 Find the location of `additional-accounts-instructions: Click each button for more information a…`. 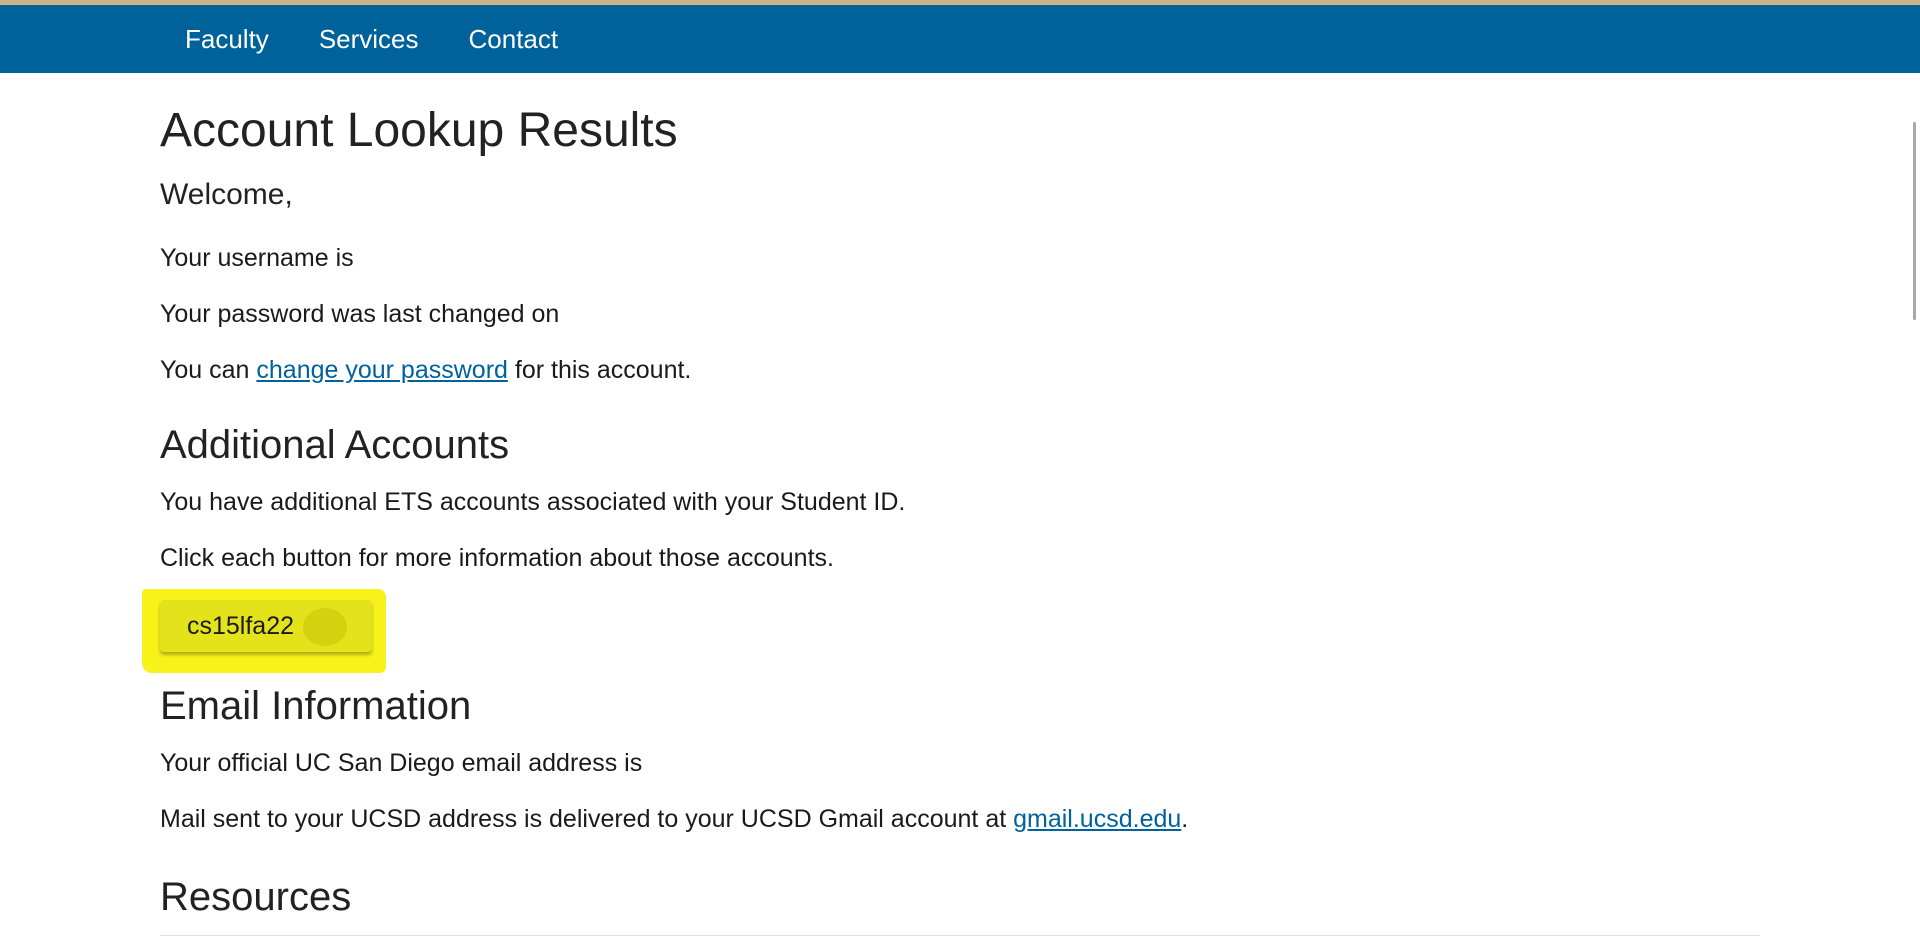

additional-accounts-instructions: Click each button for more information a… is located at coordinates (497, 558).